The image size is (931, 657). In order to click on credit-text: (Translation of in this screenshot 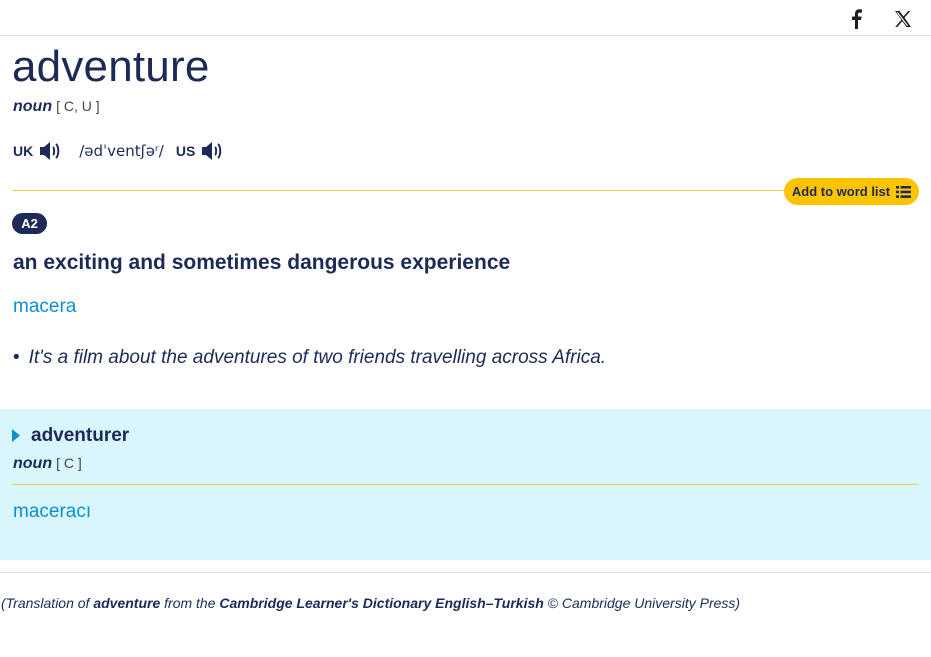, I will do `click(47, 603)`.